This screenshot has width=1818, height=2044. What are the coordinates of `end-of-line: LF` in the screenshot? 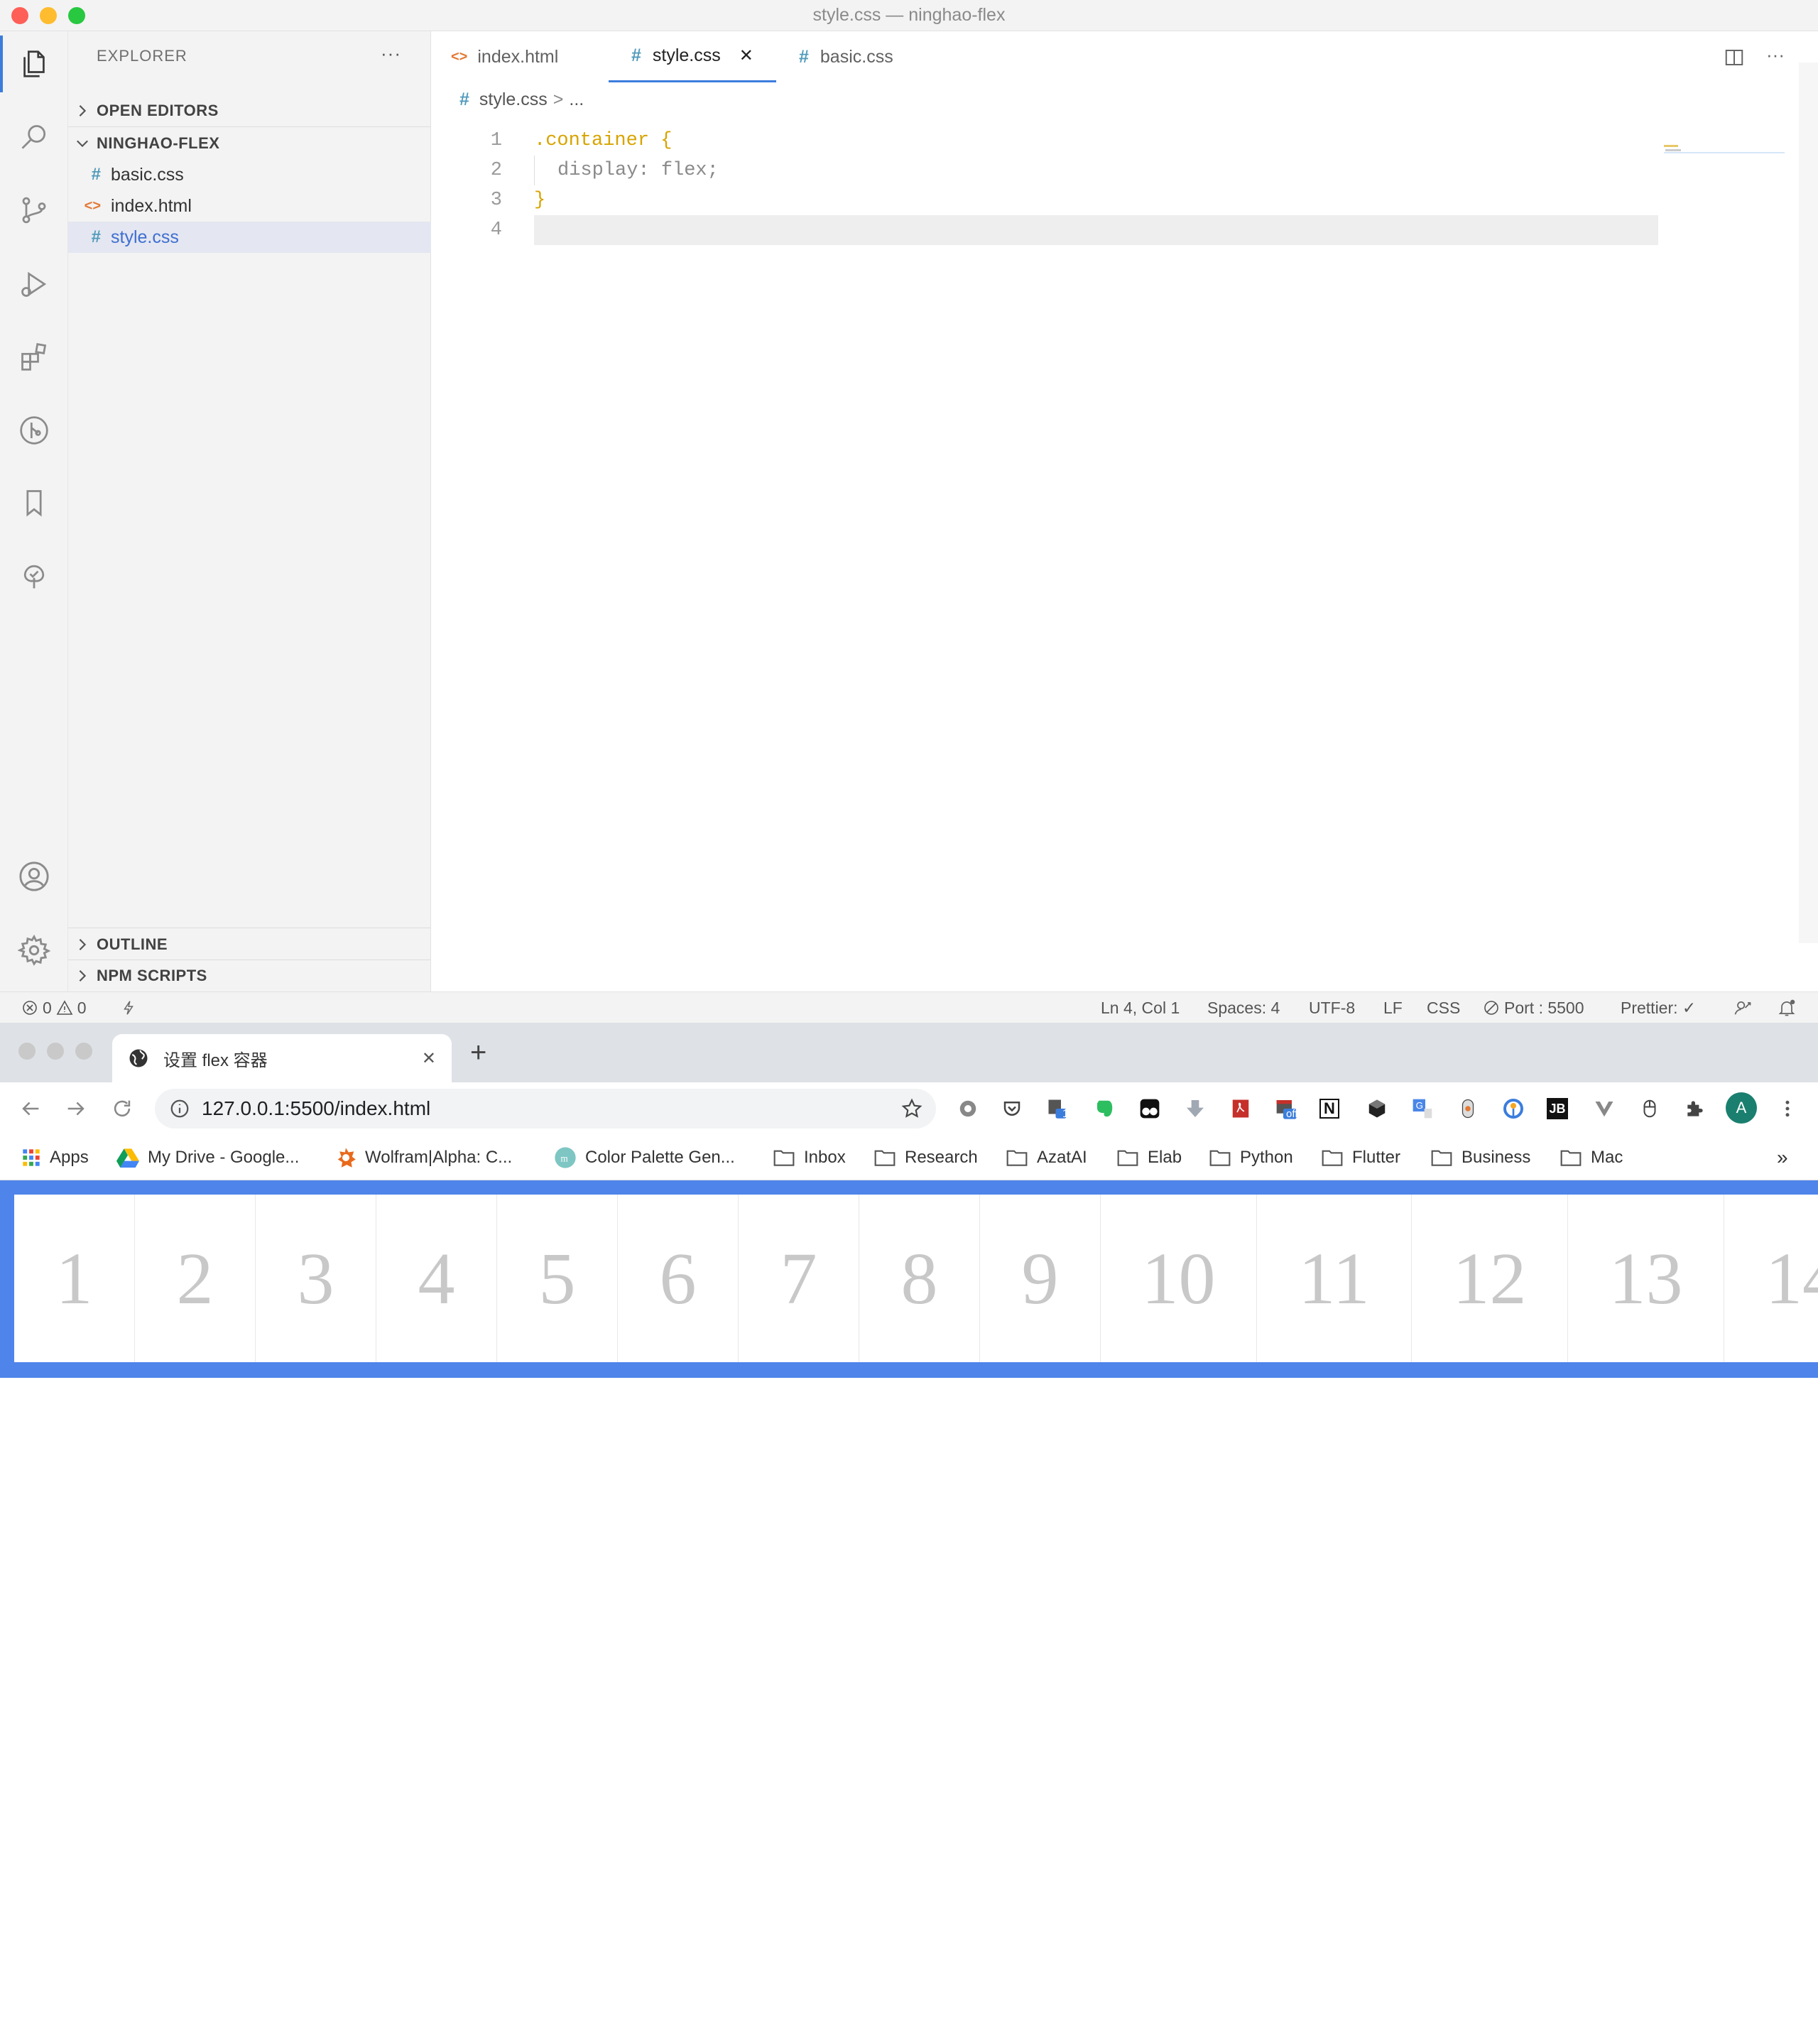 It's located at (1393, 1007).